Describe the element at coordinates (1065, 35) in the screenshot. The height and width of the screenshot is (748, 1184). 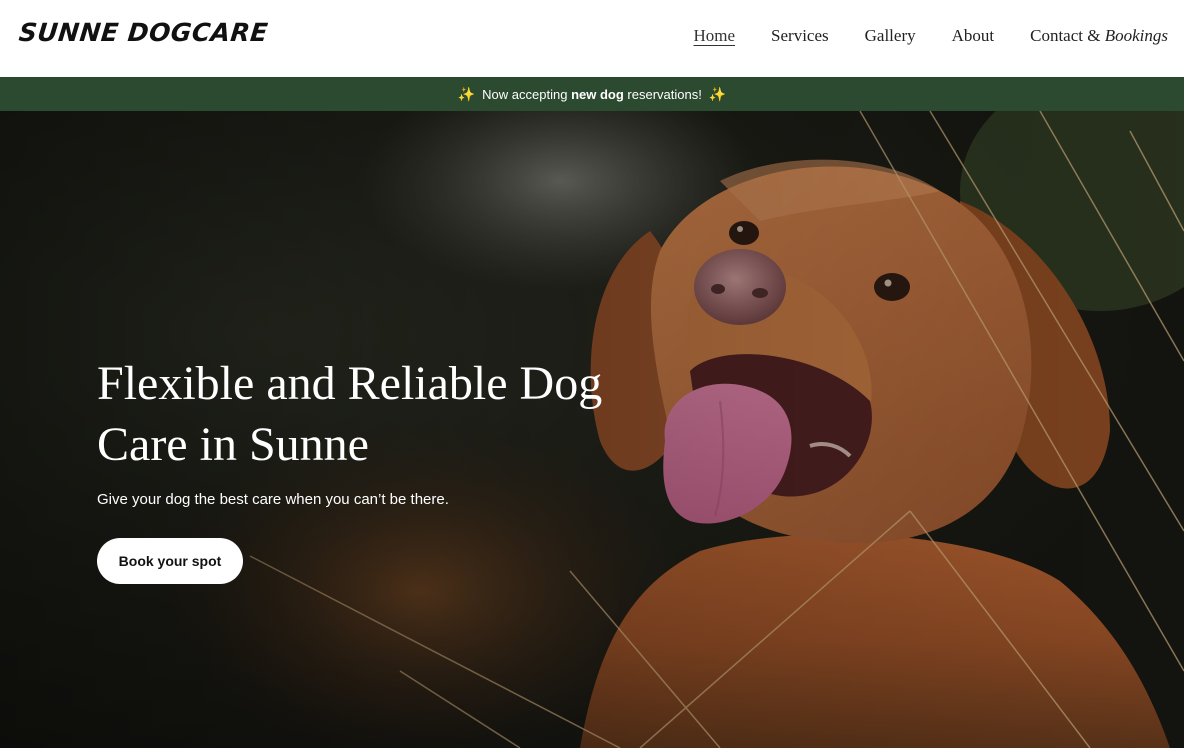
I see `nav-contact-prefix: Contact &` at that location.